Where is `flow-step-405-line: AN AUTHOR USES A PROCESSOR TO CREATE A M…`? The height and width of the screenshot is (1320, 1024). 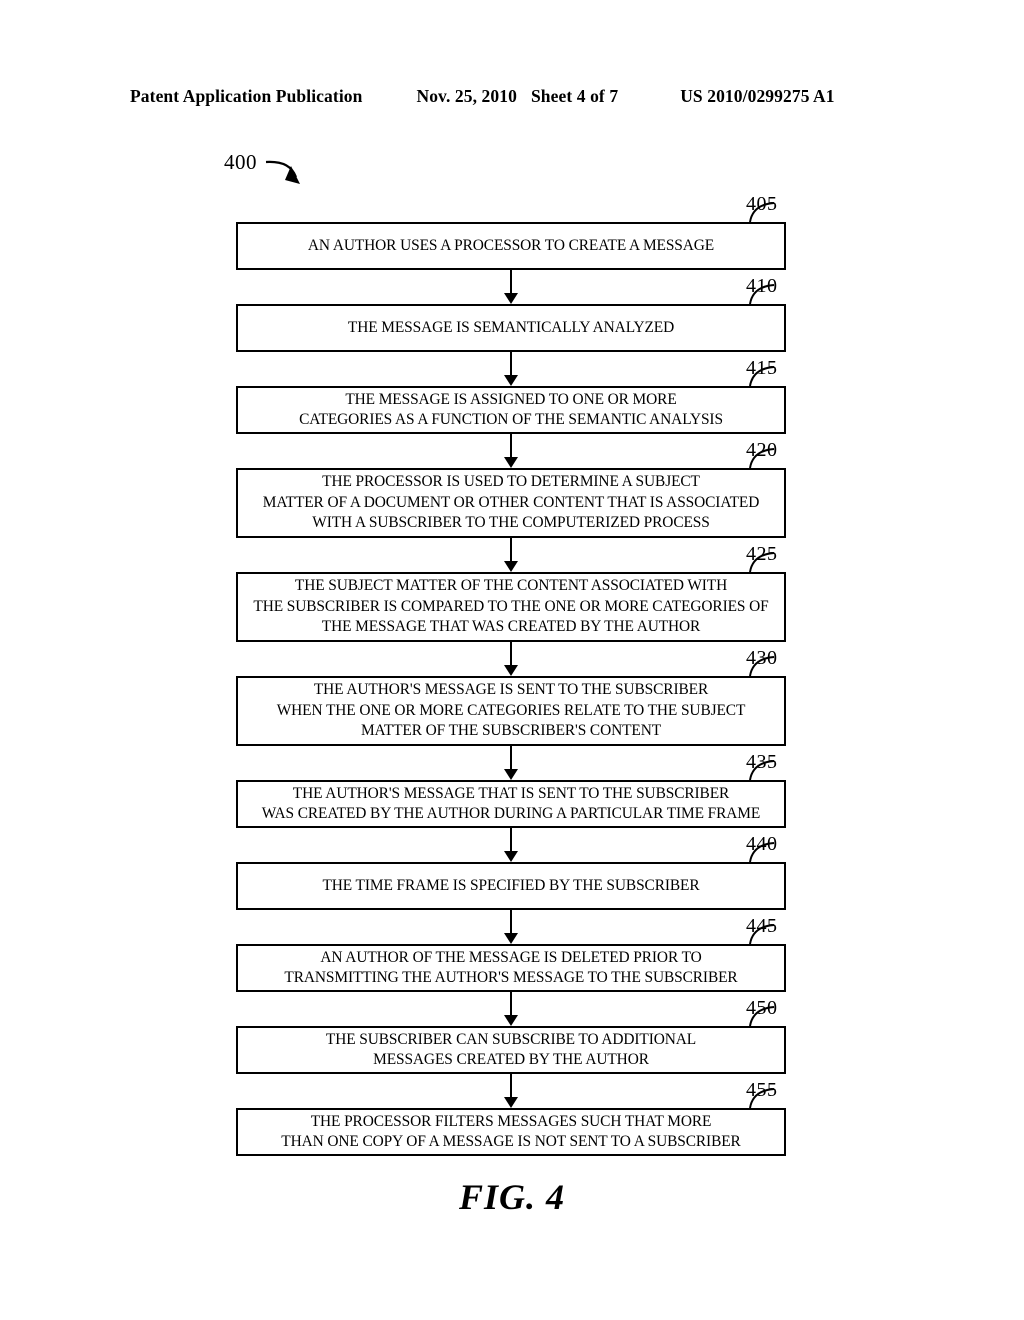
flow-step-405-line: AN AUTHOR USES A PROCESSOR TO CREATE A M… is located at coordinates (511, 245).